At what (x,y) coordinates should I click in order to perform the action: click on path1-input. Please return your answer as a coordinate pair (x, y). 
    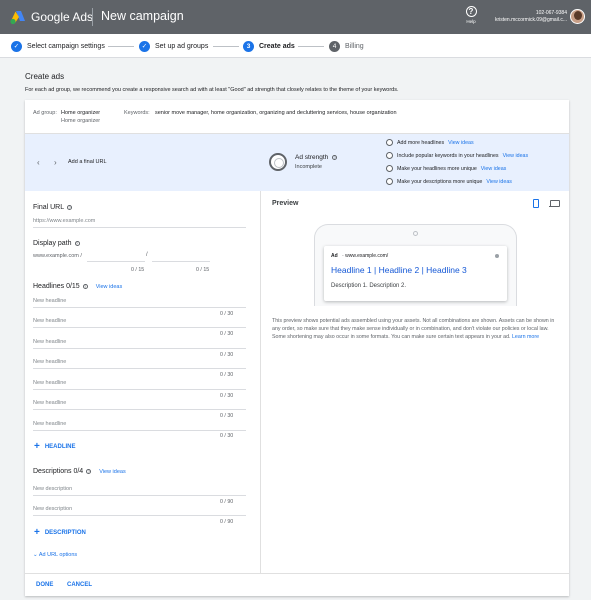
    Looking at the image, I should click on (116, 257).